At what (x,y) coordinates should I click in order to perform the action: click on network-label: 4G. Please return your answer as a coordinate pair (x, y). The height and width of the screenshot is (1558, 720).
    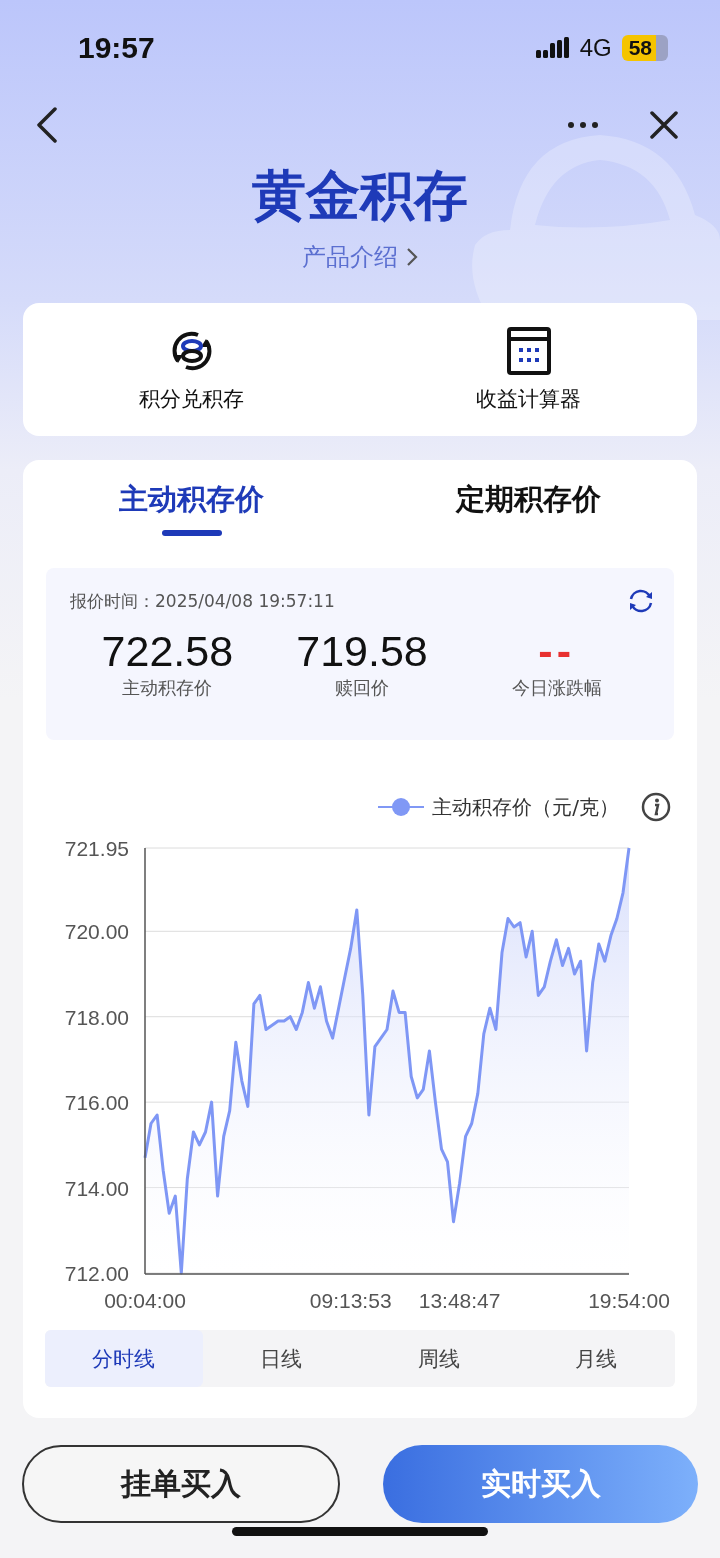
    Looking at the image, I should click on (595, 48).